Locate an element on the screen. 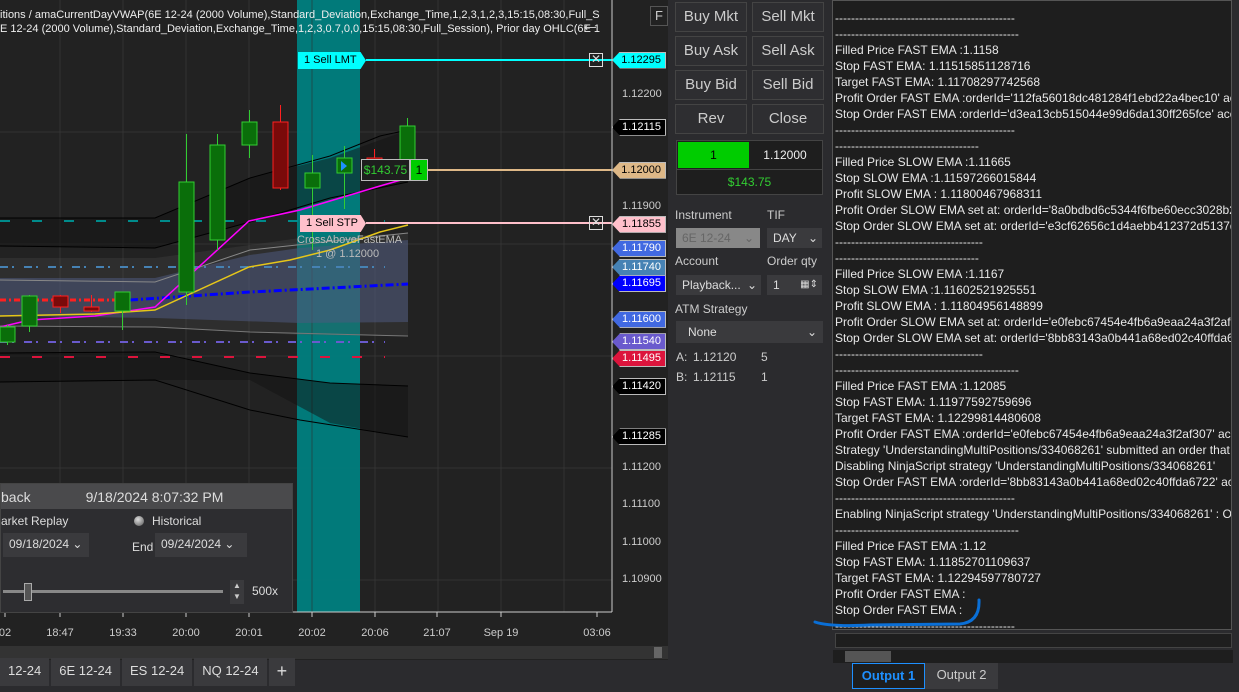 The height and width of the screenshot is (692, 1239). execution-fill: 1 @ 1.12000 is located at coordinates (348, 254).